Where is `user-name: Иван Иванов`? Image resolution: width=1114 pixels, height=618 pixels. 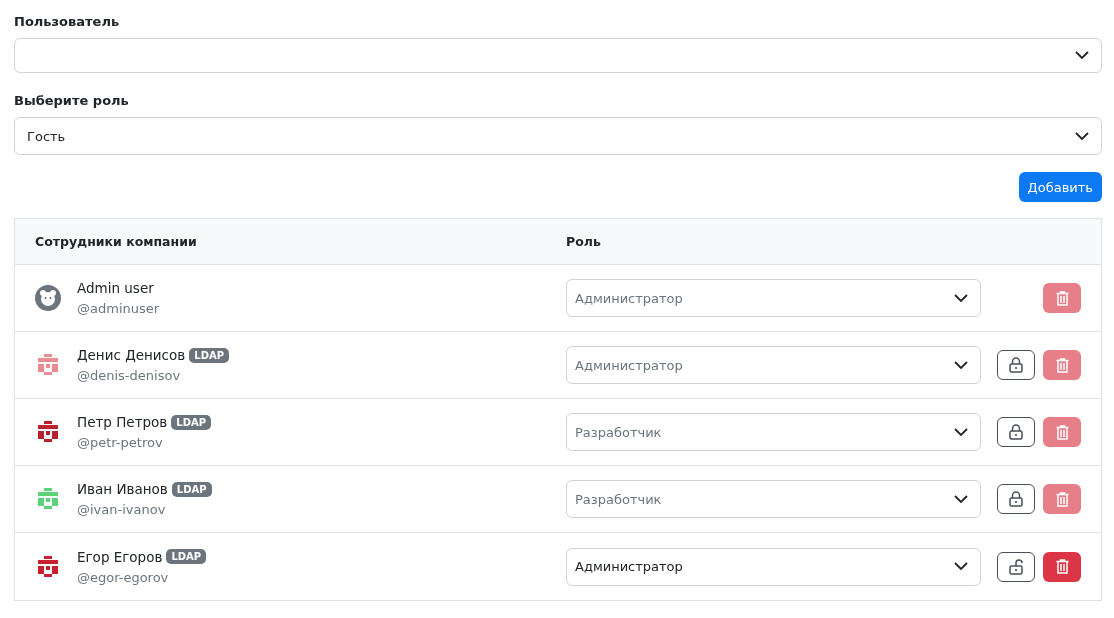
user-name: Иван Иванов is located at coordinates (122, 489).